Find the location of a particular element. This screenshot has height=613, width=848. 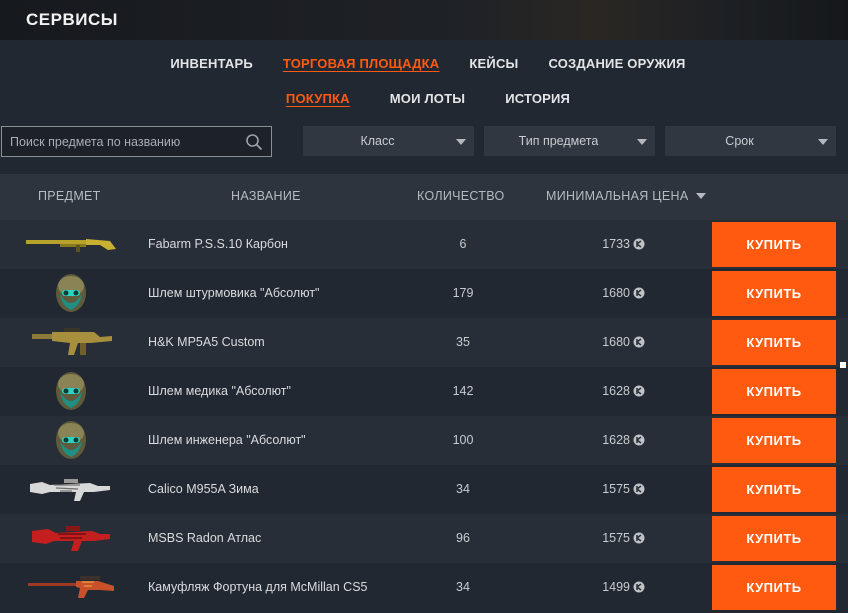

sniper-red-icon is located at coordinates (71, 587).